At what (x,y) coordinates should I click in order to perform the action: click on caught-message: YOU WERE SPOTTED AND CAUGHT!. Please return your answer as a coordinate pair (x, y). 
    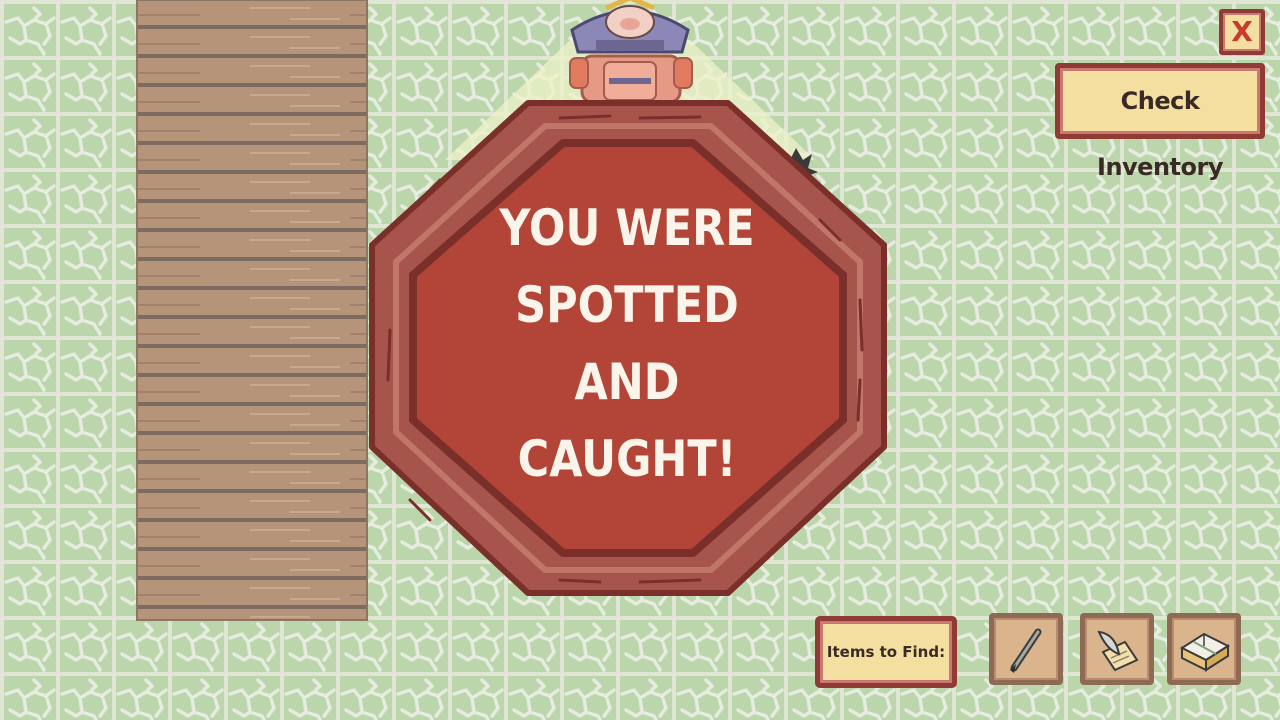
    Looking at the image, I should click on (627, 344).